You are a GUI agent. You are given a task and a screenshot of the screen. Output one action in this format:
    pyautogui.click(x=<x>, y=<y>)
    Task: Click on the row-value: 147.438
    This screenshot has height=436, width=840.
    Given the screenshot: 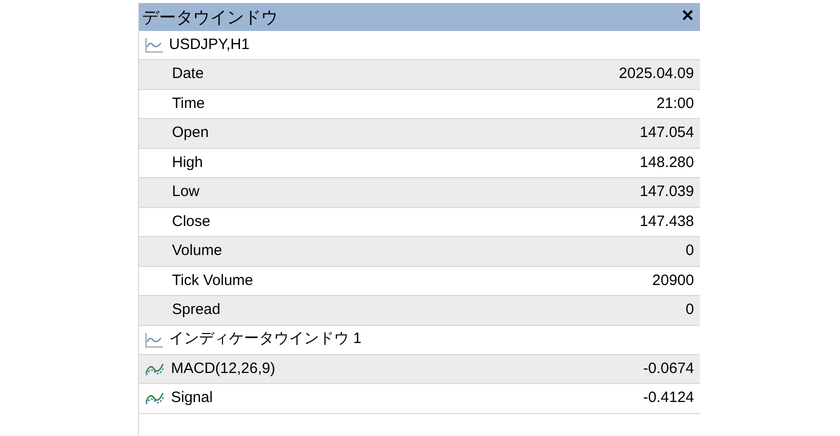 What is the action you would take?
    pyautogui.click(x=667, y=222)
    